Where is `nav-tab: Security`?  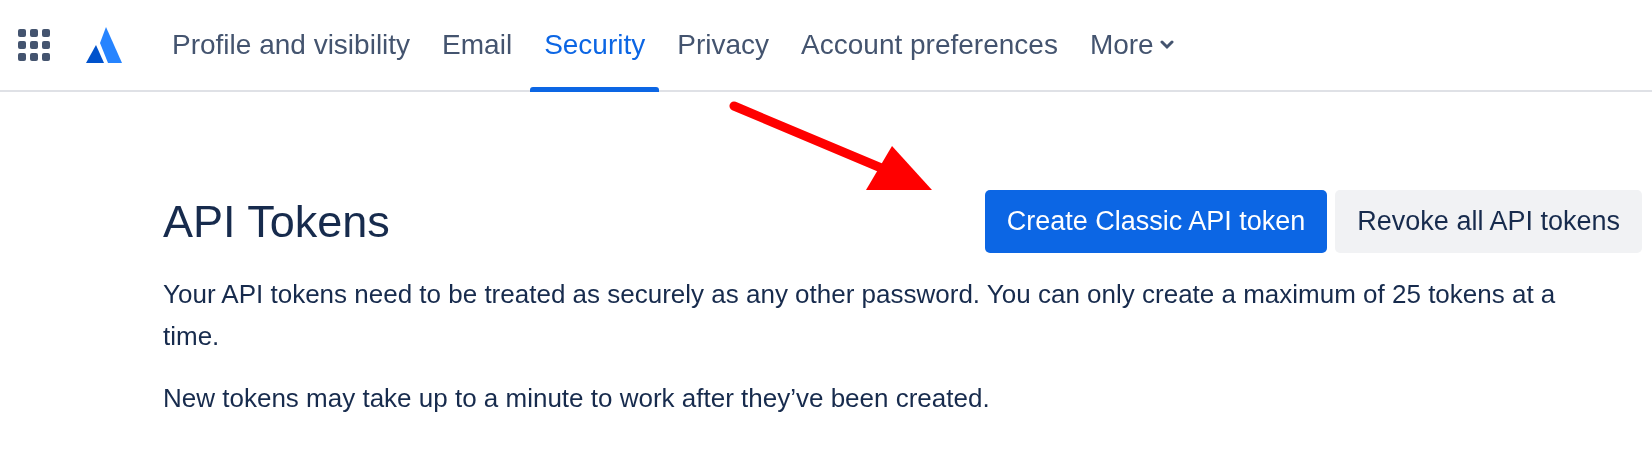 nav-tab: Security is located at coordinates (595, 45).